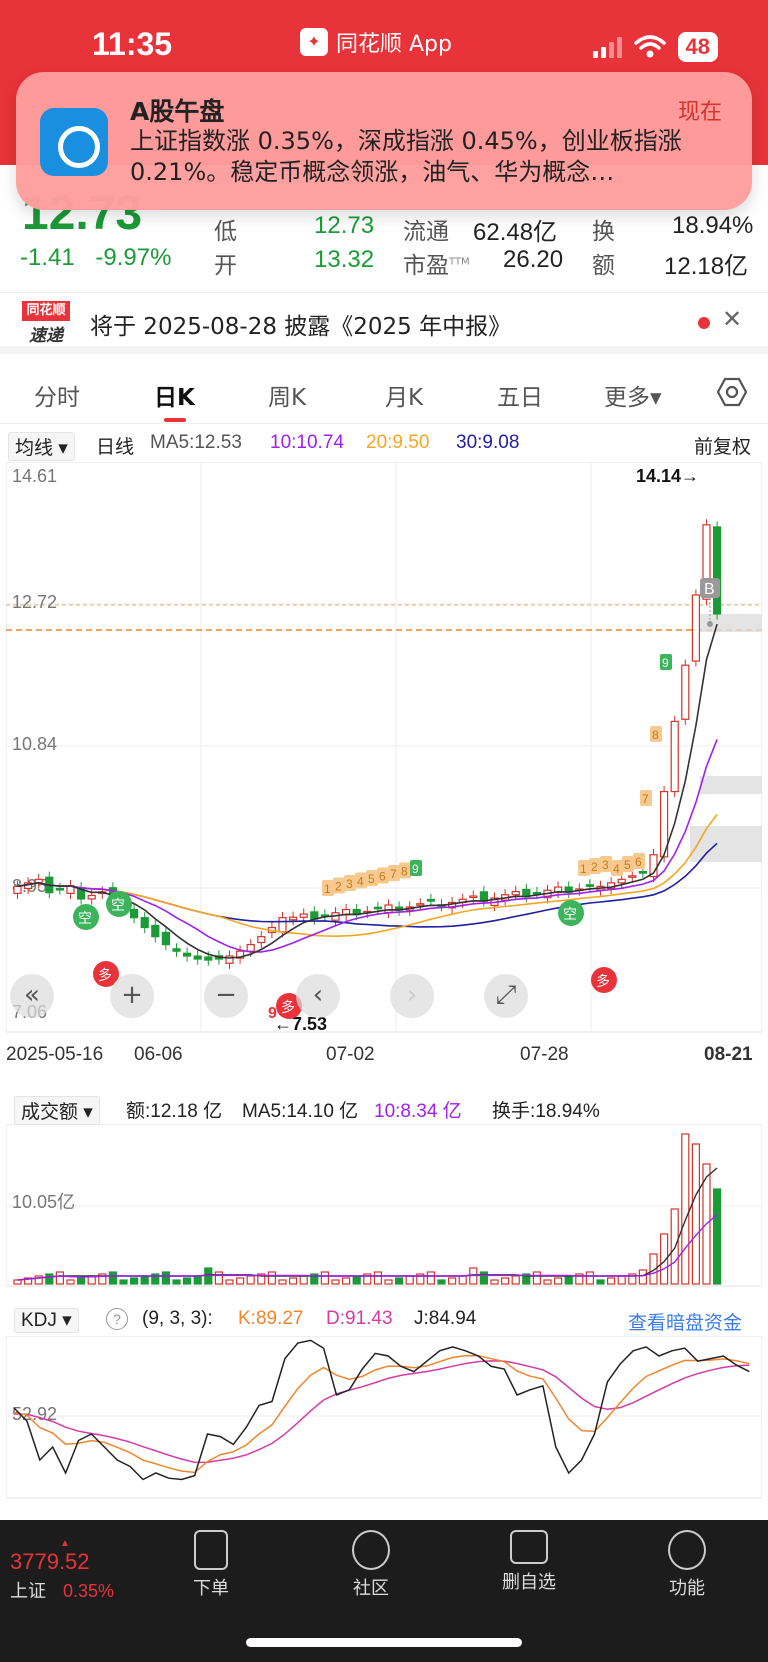 The image size is (768, 1662). What do you see at coordinates (667, 476) in the screenshot?
I see `high-price-marker: 14.14→` at bounding box center [667, 476].